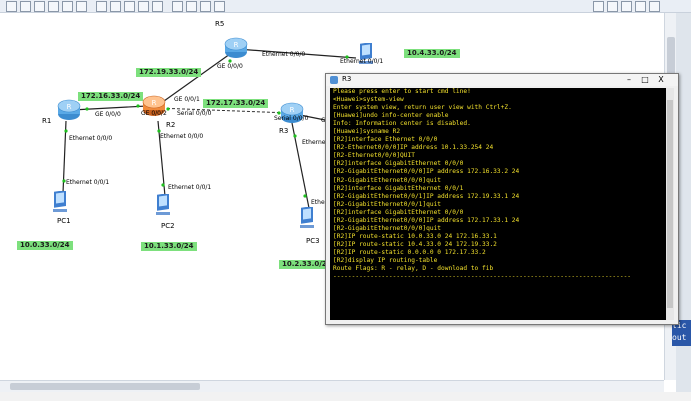 The image size is (691, 401). Describe the element at coordinates (385, 260) in the screenshot. I see `cli-line: [R2]display IP routing-table` at that location.